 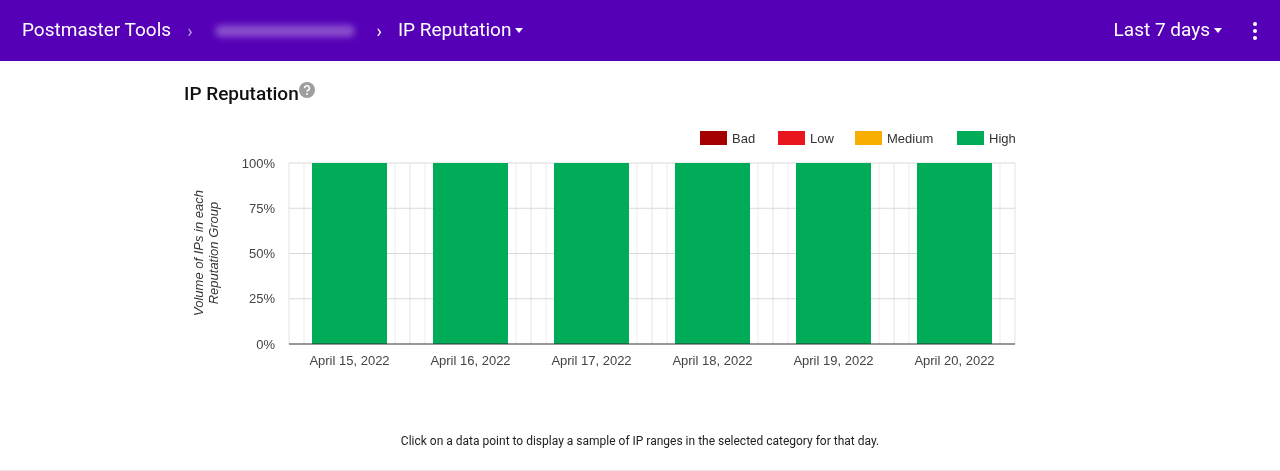 I want to click on axis-tick-label: April 15, 2022, so click(x=349, y=360).